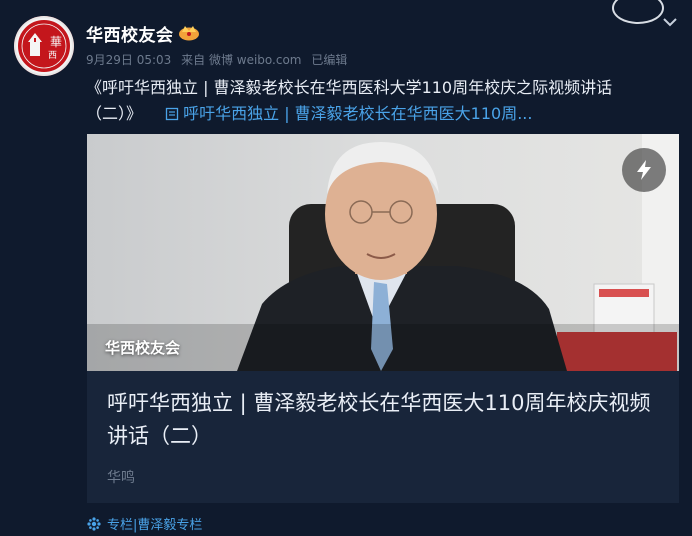 The height and width of the screenshot is (536, 692). What do you see at coordinates (56, 42) in the screenshot?
I see `svg-text: 華` at bounding box center [56, 42].